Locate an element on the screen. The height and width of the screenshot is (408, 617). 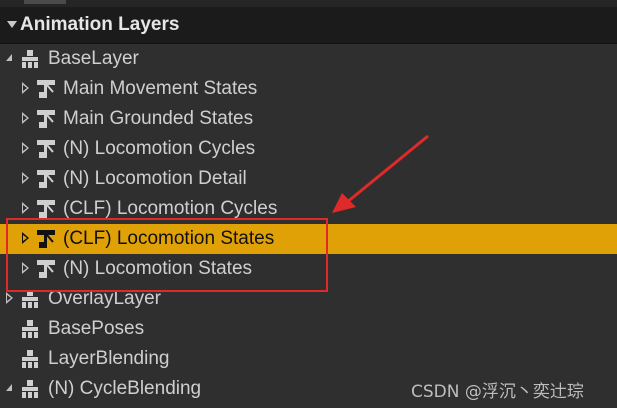
tree-row-layer: BaseLayer is located at coordinates (308, 59).